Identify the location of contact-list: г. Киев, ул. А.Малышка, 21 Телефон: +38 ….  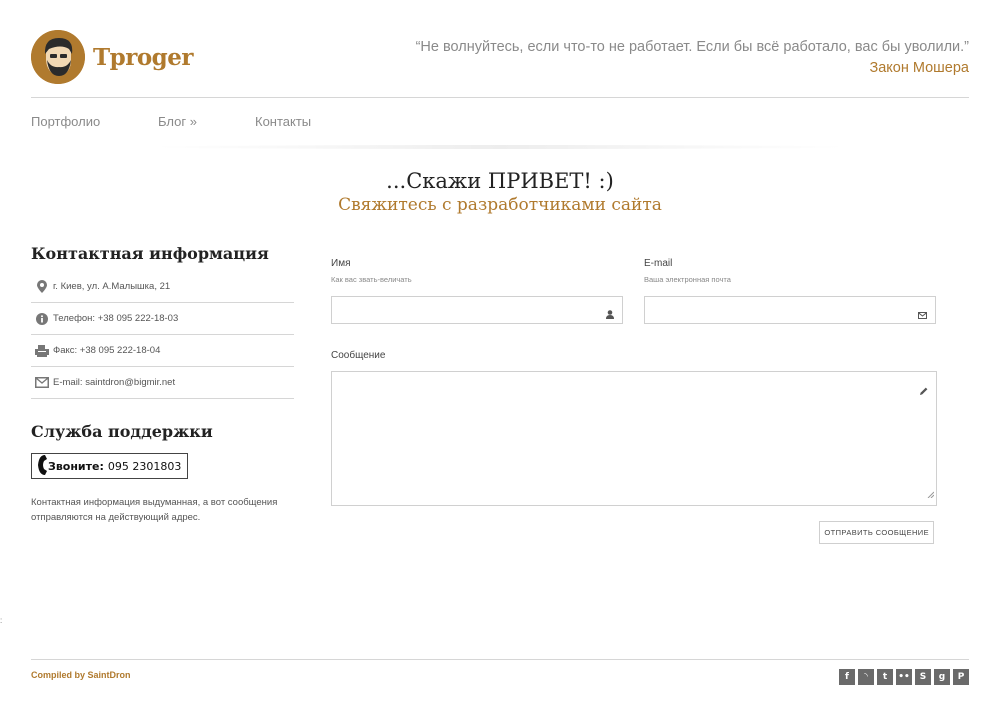
(162, 335).